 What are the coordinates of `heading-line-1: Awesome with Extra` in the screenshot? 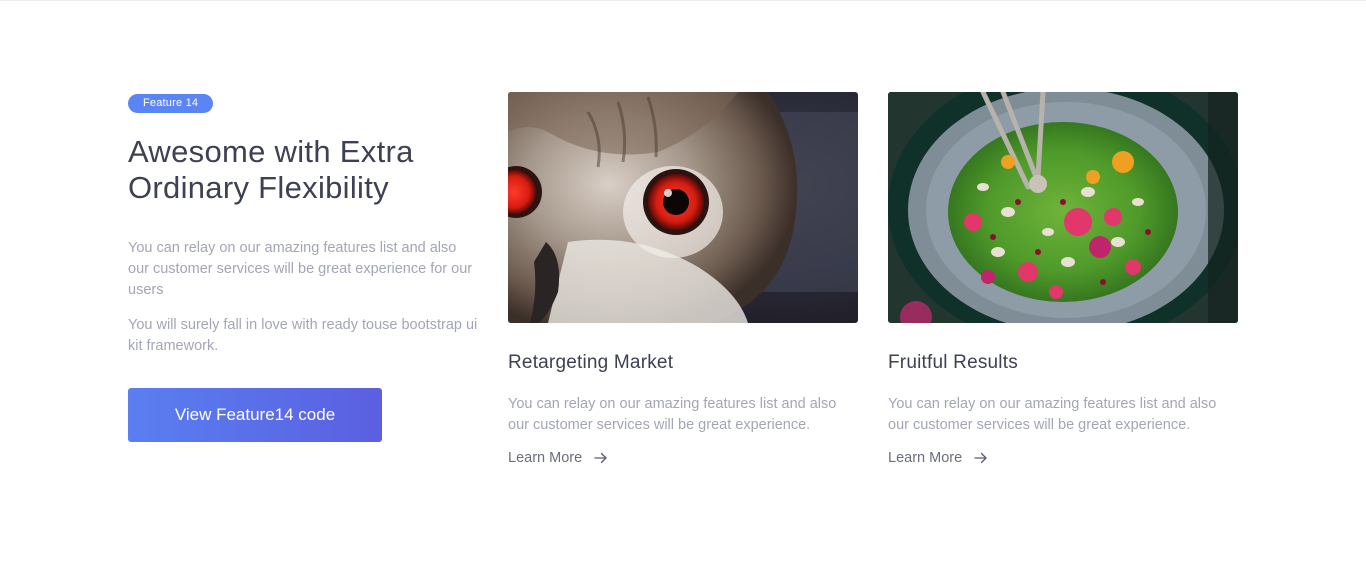 It's located at (271, 151).